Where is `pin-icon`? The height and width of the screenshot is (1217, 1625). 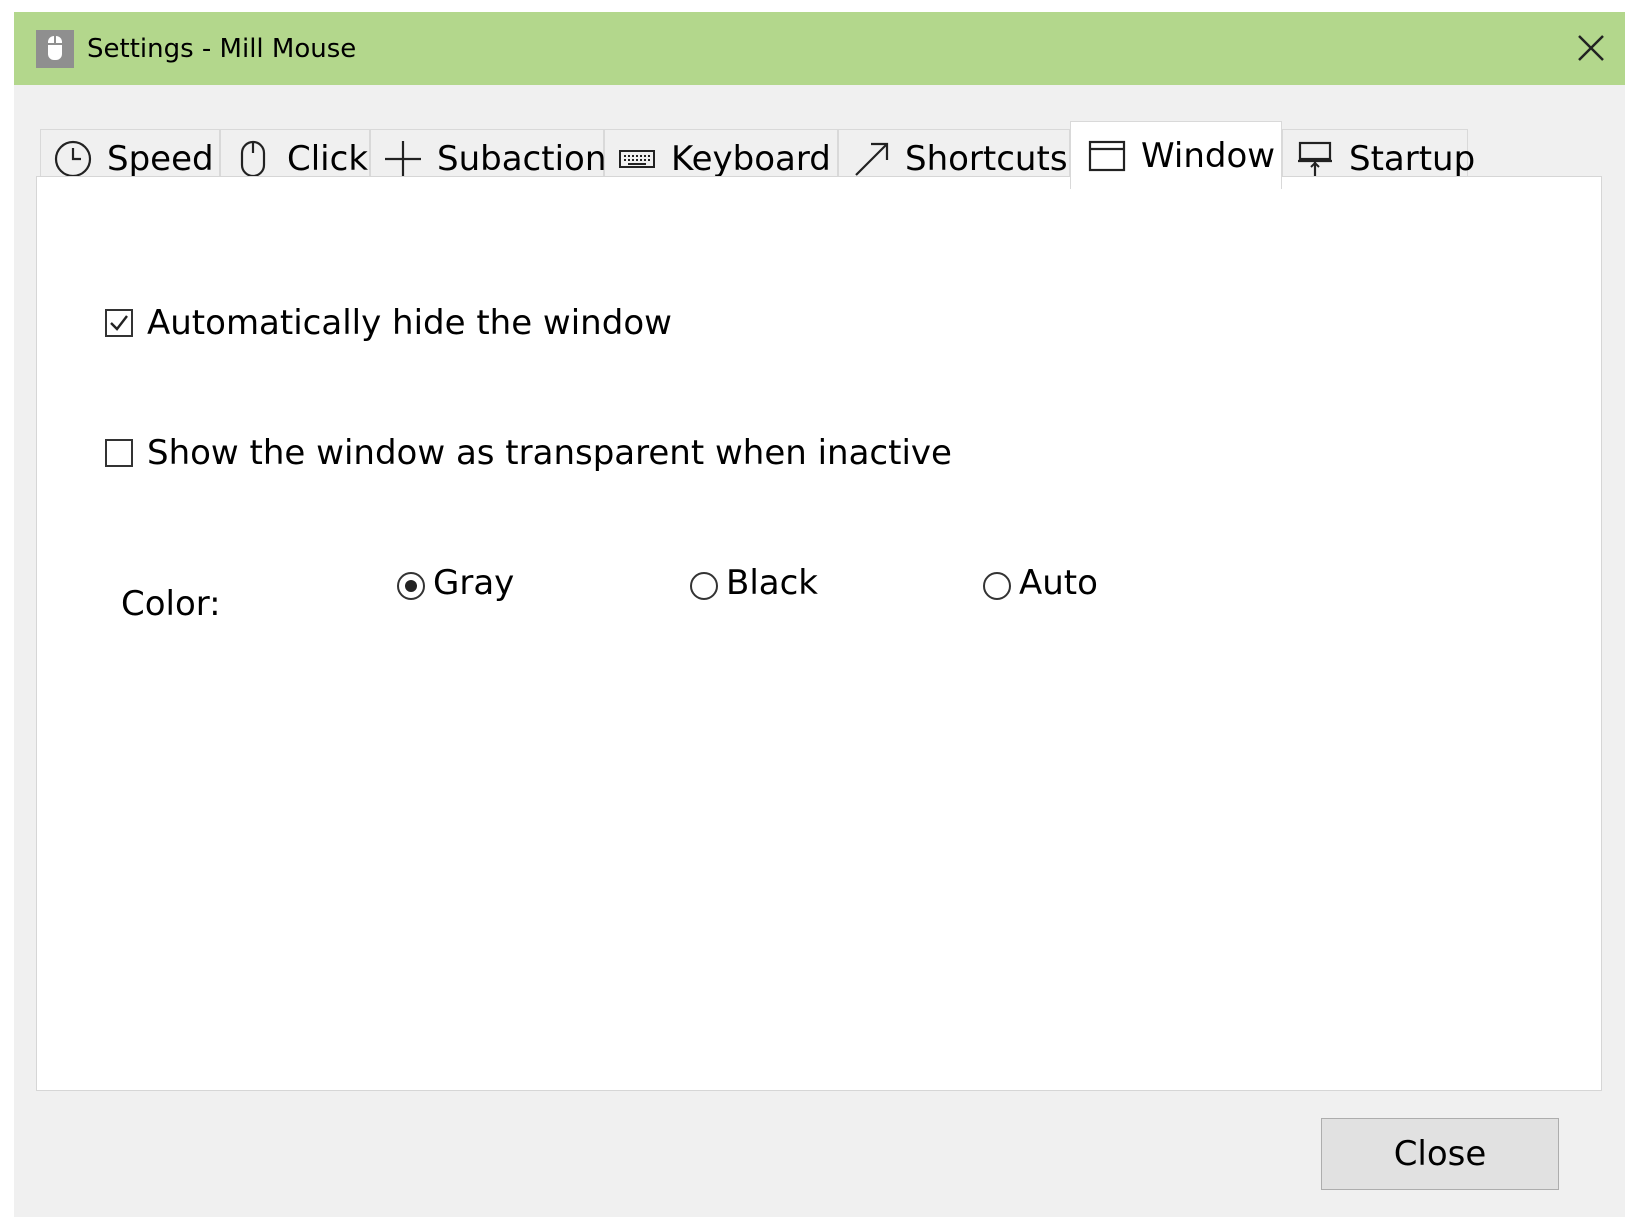 pin-icon is located at coordinates (1315, 159).